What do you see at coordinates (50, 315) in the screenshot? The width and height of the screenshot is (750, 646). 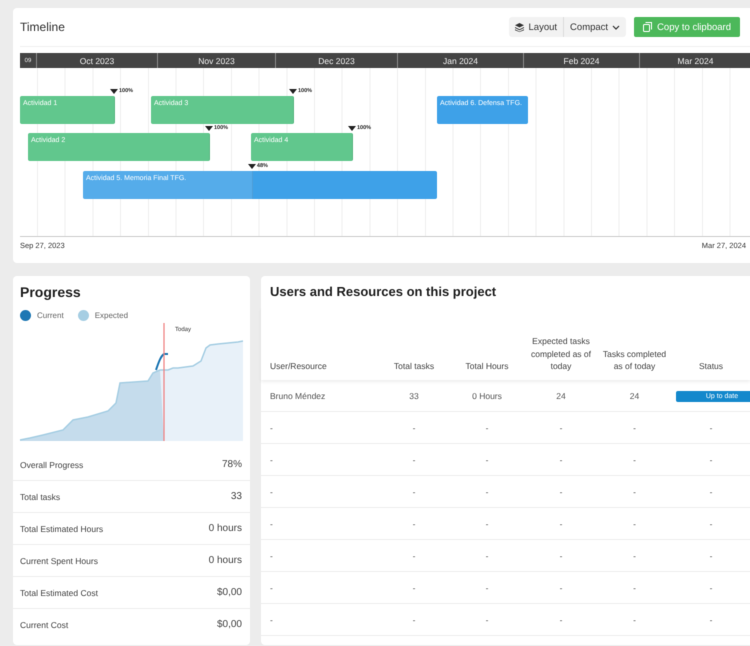 I see `legend-label: Current` at bounding box center [50, 315].